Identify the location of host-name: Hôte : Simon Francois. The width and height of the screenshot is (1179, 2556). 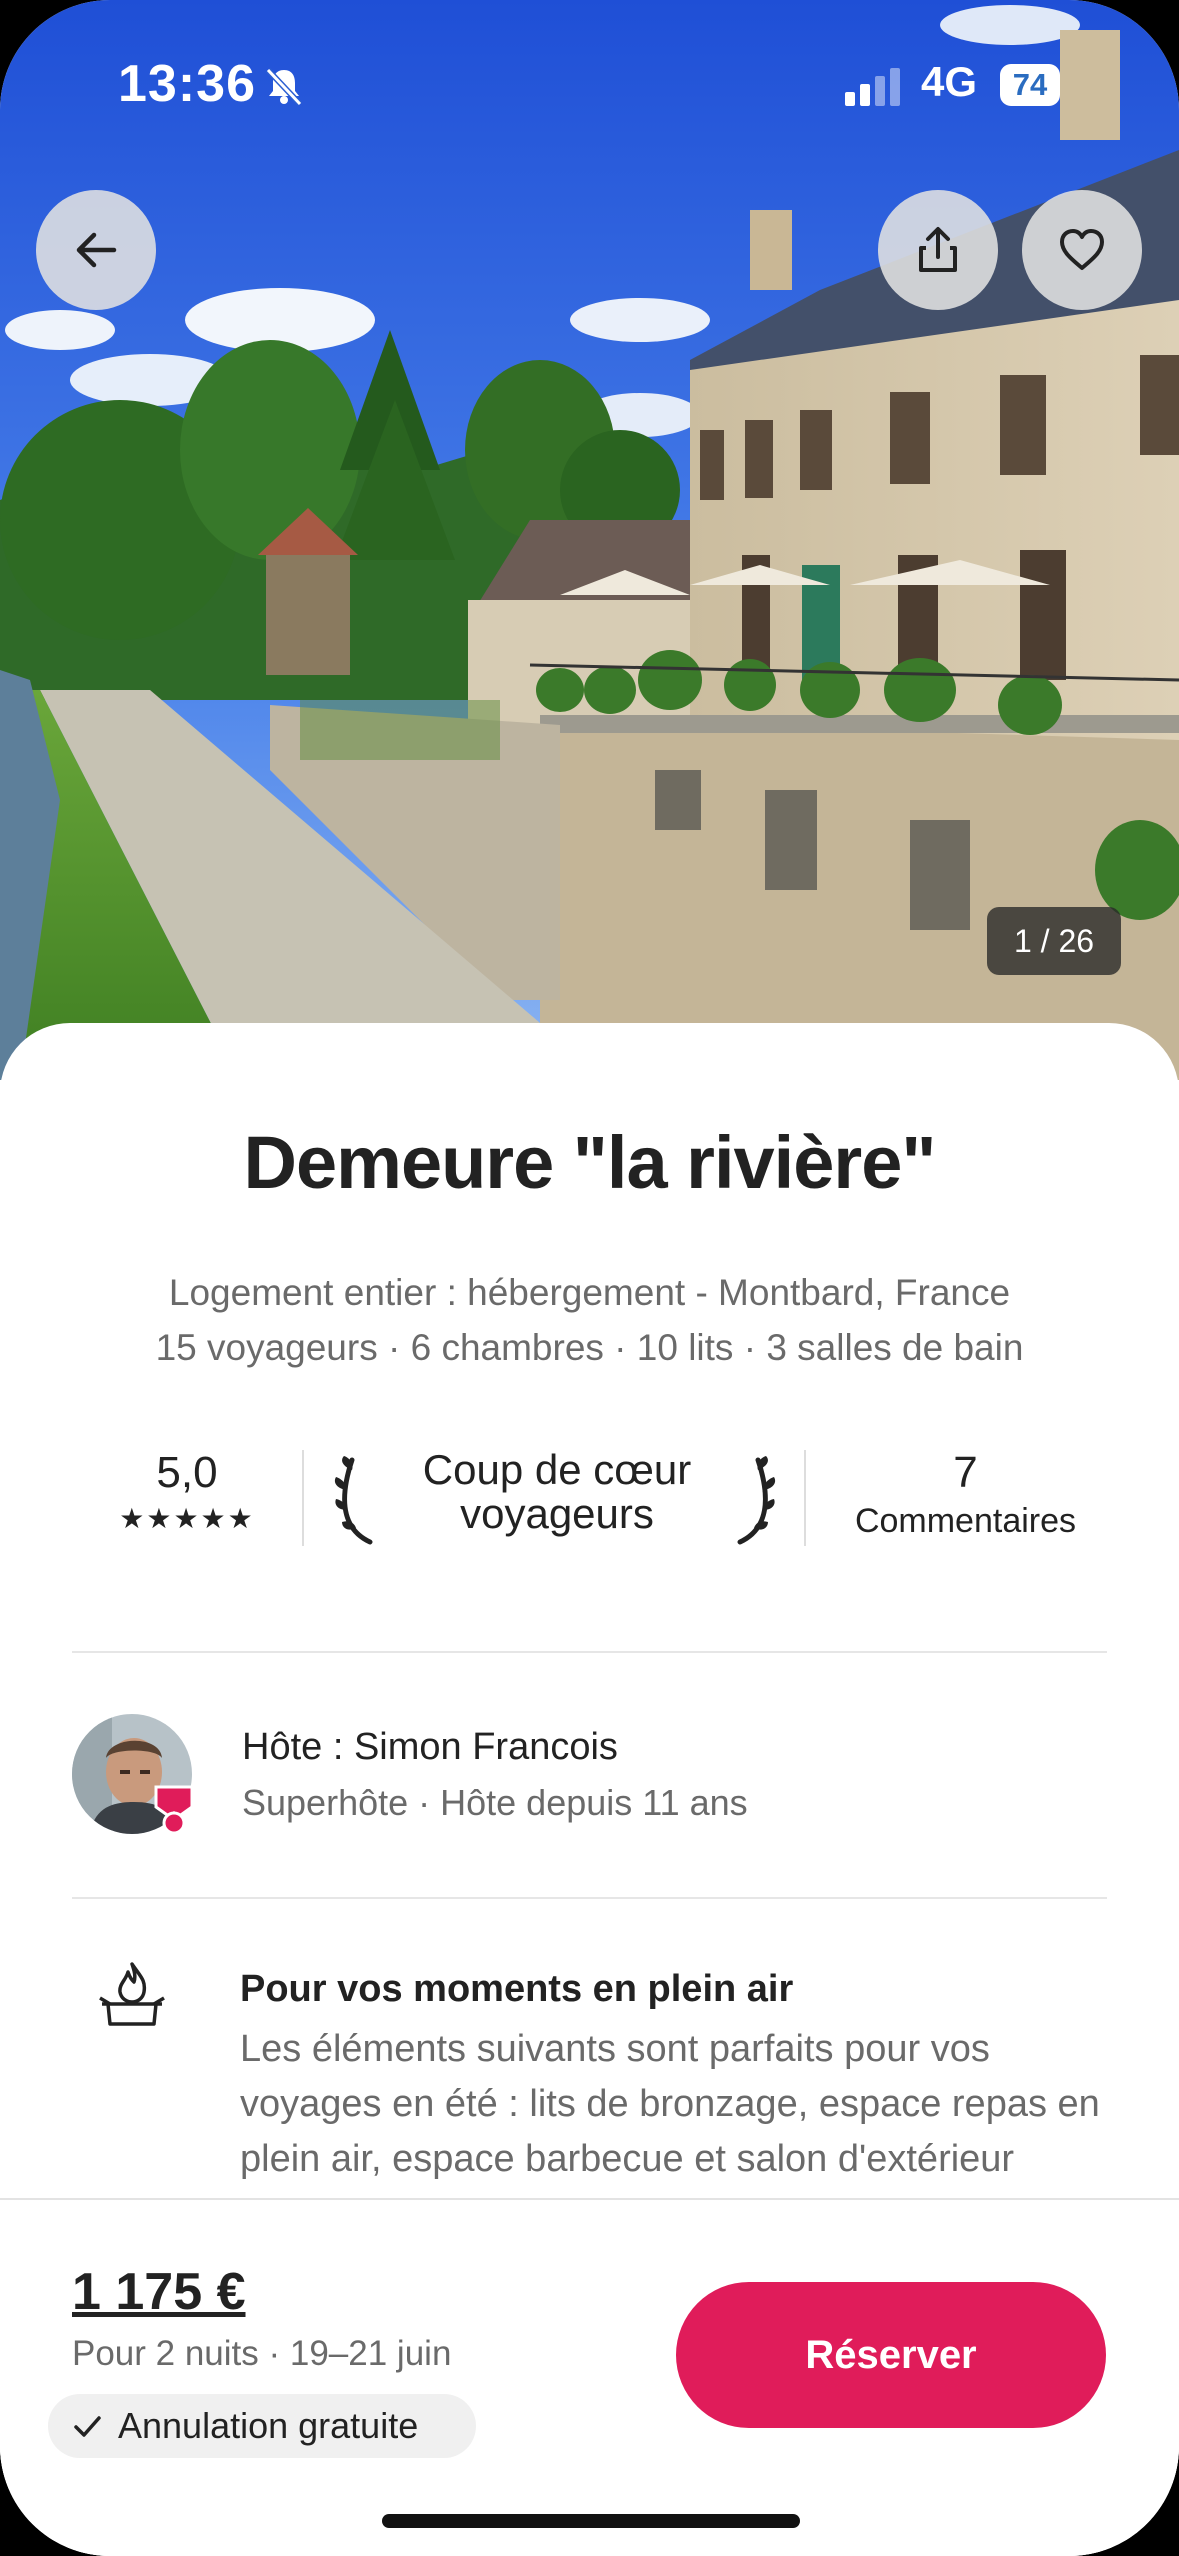
(430, 1747).